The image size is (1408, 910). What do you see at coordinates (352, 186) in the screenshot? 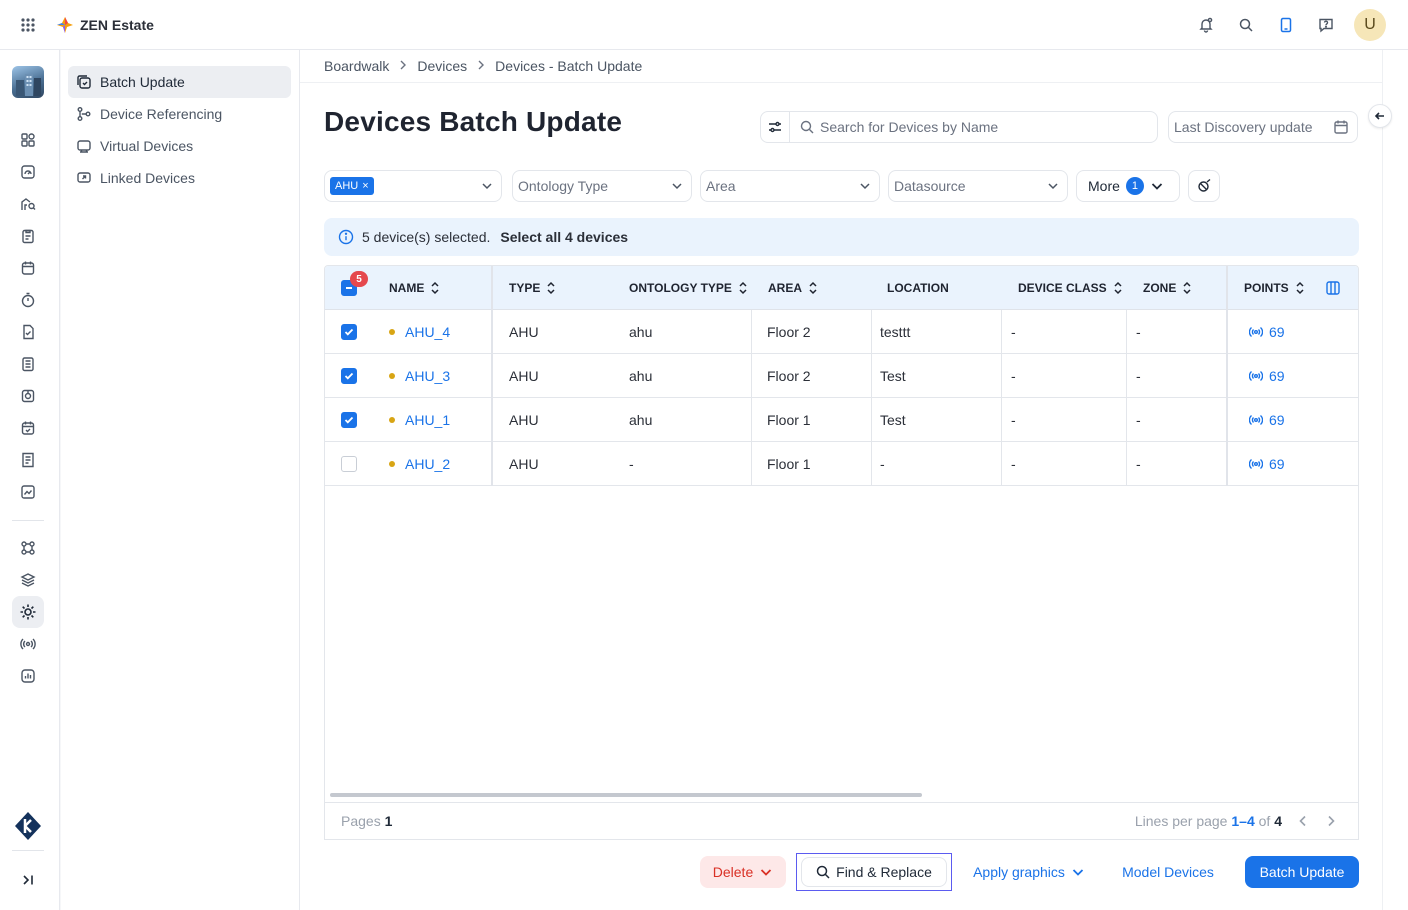
I see `type-filter-chip: AHU ×` at bounding box center [352, 186].